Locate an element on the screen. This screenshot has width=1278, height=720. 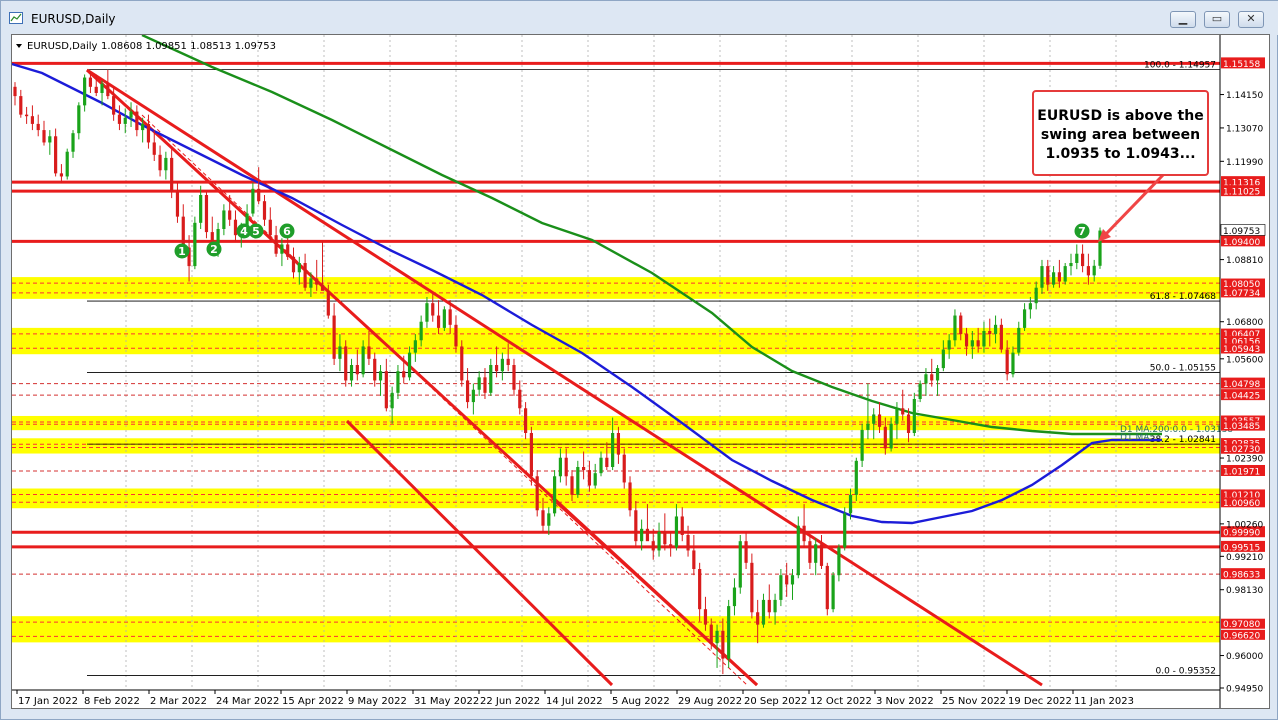
time-tick-label: 22 Jun 2022 is located at coordinates (510, 701).